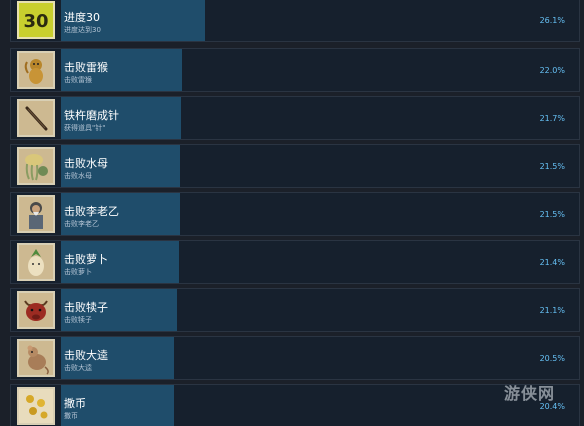  What do you see at coordinates (75, 403) in the screenshot?
I see `achievement-title: 撒币` at bounding box center [75, 403].